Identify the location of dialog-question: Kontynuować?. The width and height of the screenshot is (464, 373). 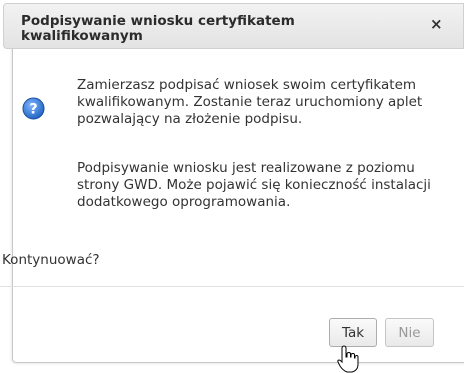
(51, 260).